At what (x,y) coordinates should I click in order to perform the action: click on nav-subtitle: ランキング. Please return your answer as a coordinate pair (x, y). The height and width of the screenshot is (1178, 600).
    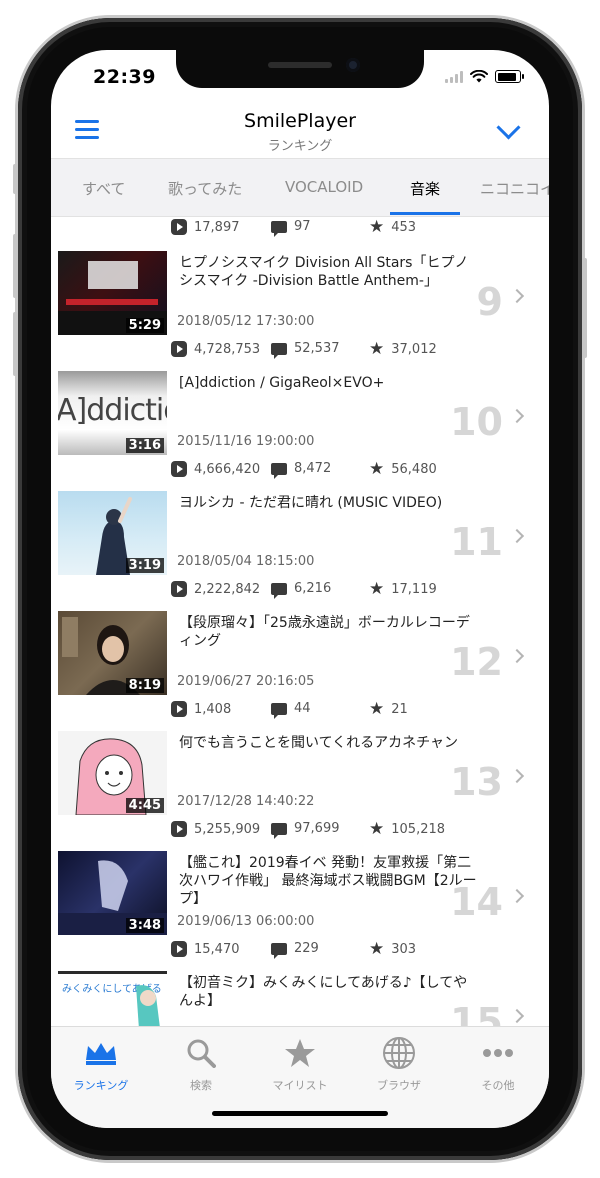
    Looking at the image, I should click on (300, 146).